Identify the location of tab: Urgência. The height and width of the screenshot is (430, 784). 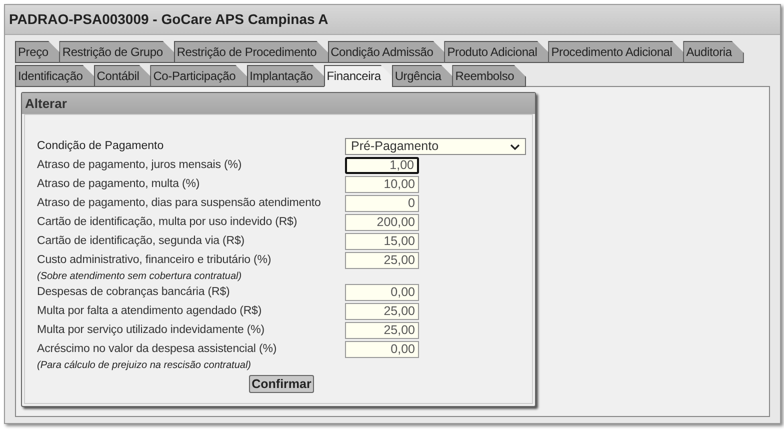
(423, 76).